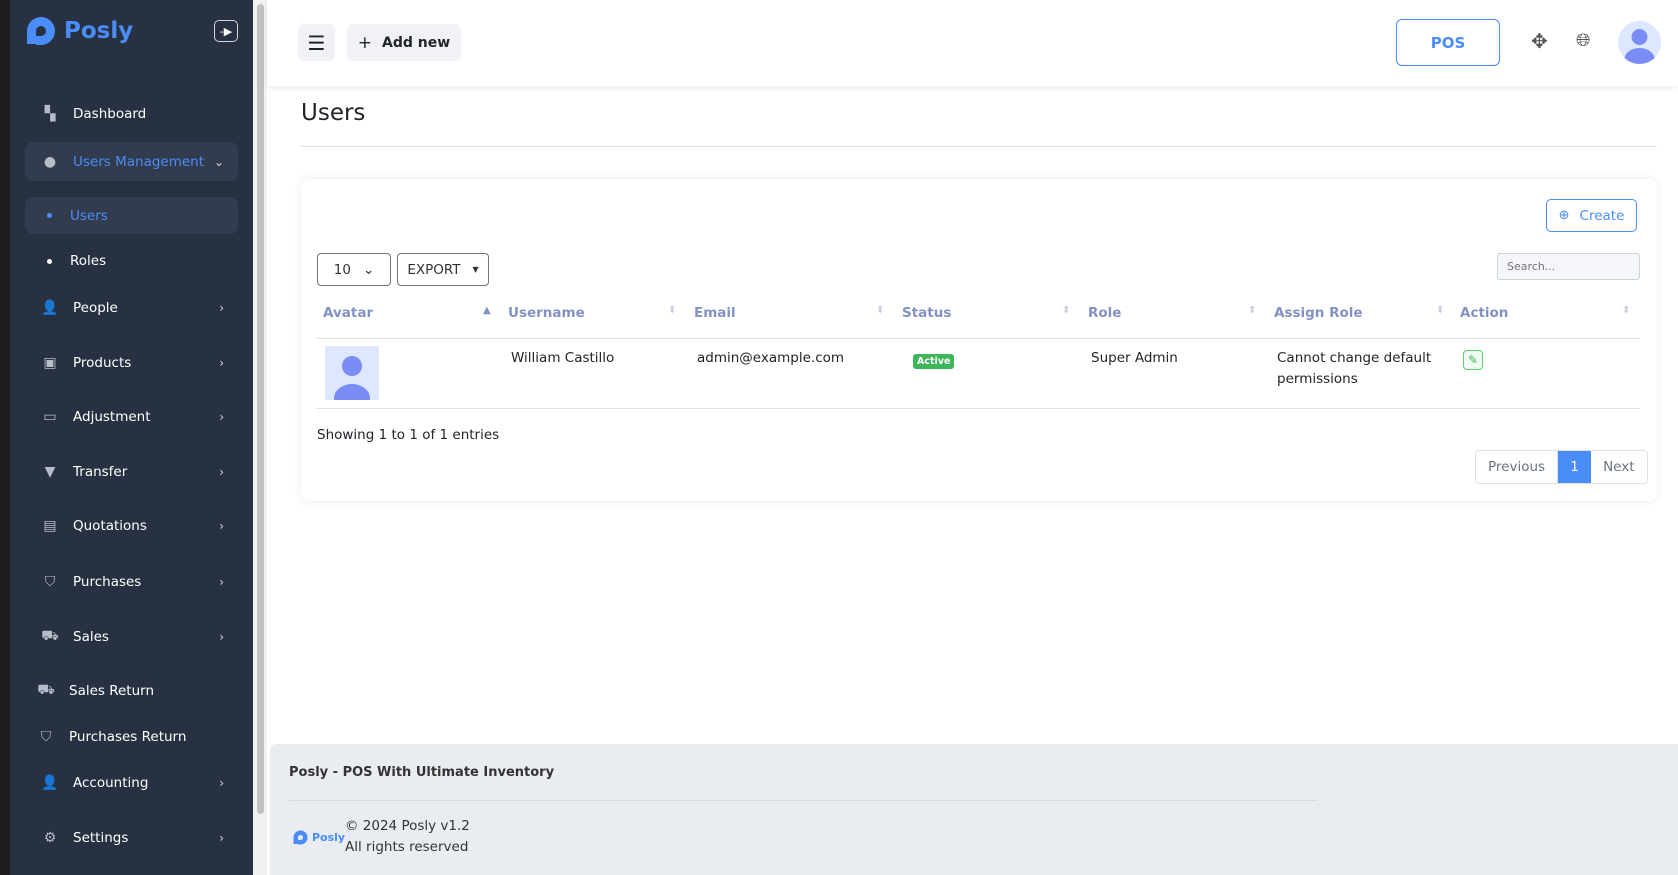 The width and height of the screenshot is (1678, 875). I want to click on add-new-button: + Add new, so click(404, 42).